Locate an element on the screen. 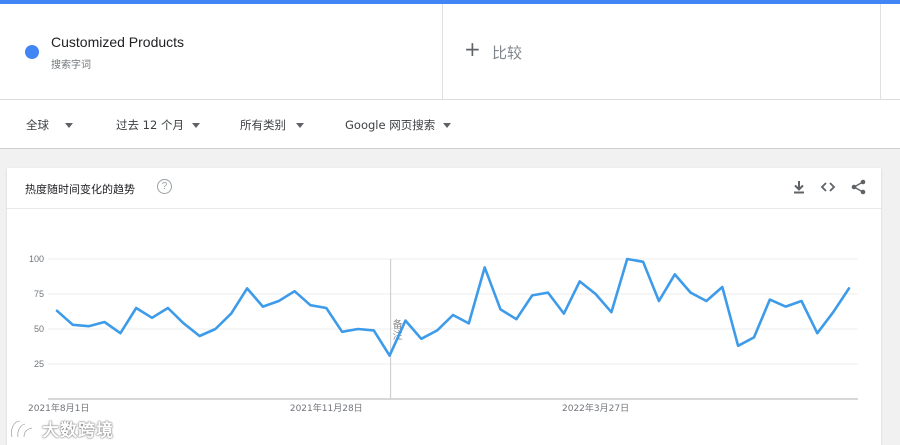 The width and height of the screenshot is (900, 445). y-tick-label: 50 is located at coordinates (39, 329).